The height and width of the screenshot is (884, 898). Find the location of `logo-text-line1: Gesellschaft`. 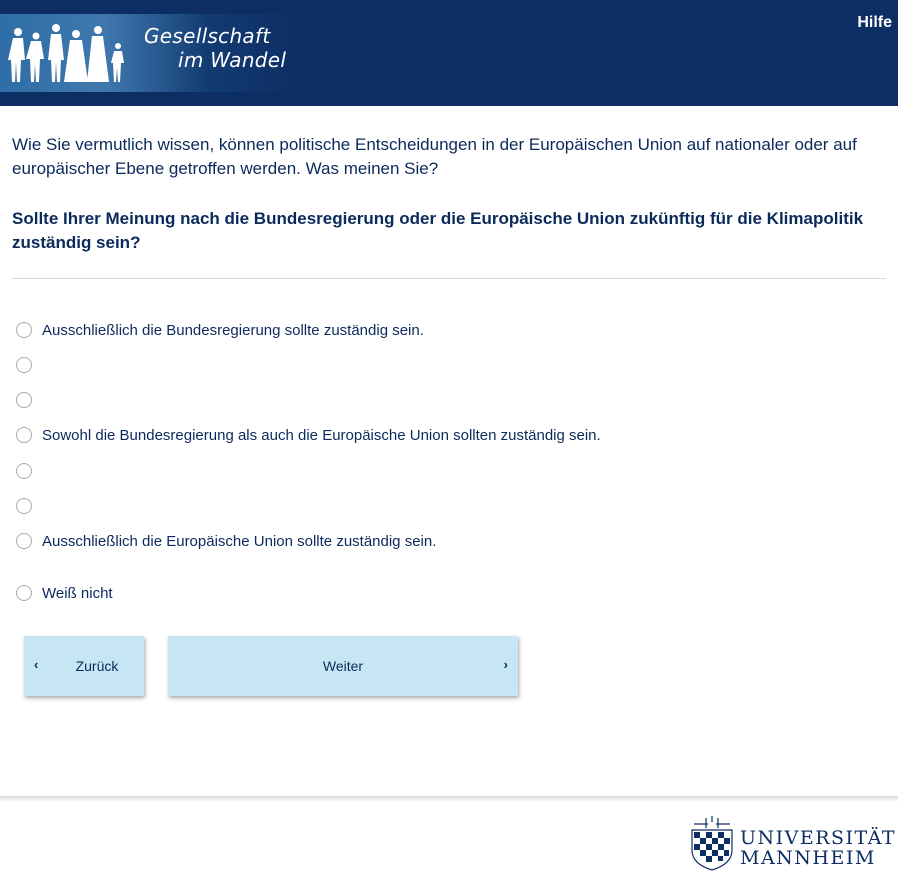

logo-text-line1: Gesellschaft is located at coordinates (207, 36).